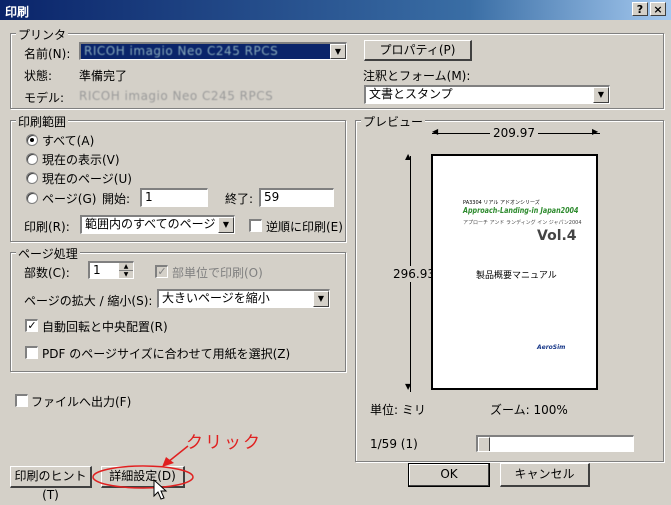 The height and width of the screenshot is (505, 671). Describe the element at coordinates (487, 94) in the screenshot. I see `annotations-select: 文書とスタンプ ▼` at that location.